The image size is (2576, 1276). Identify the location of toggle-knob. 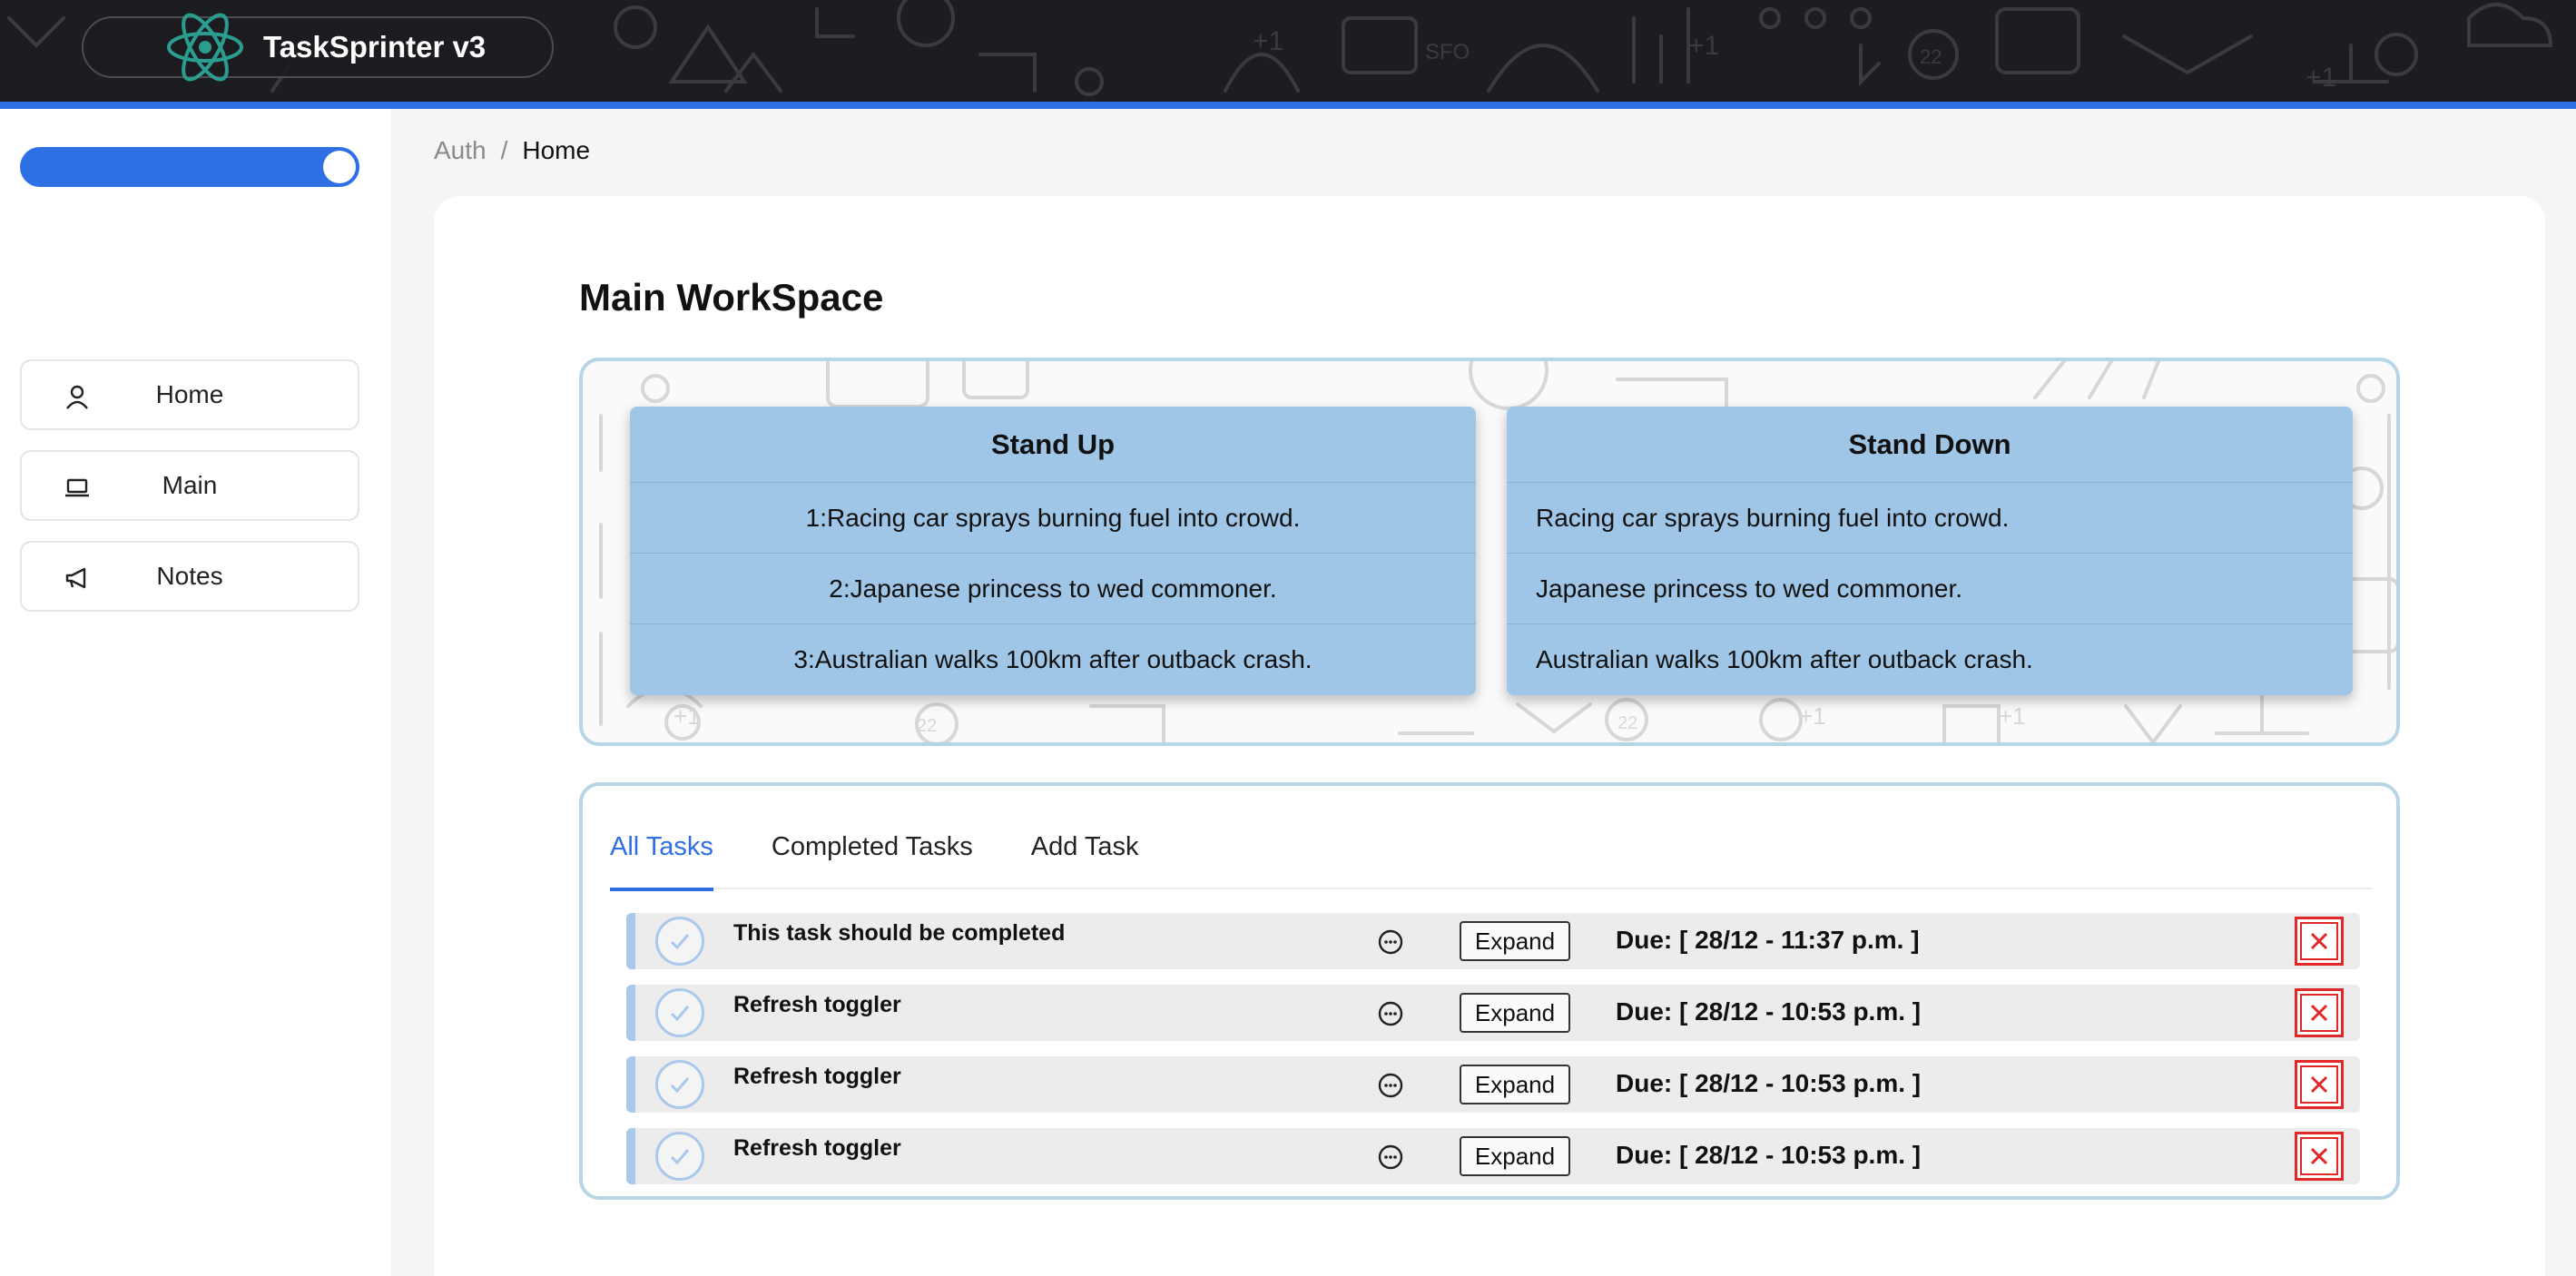
(339, 167).